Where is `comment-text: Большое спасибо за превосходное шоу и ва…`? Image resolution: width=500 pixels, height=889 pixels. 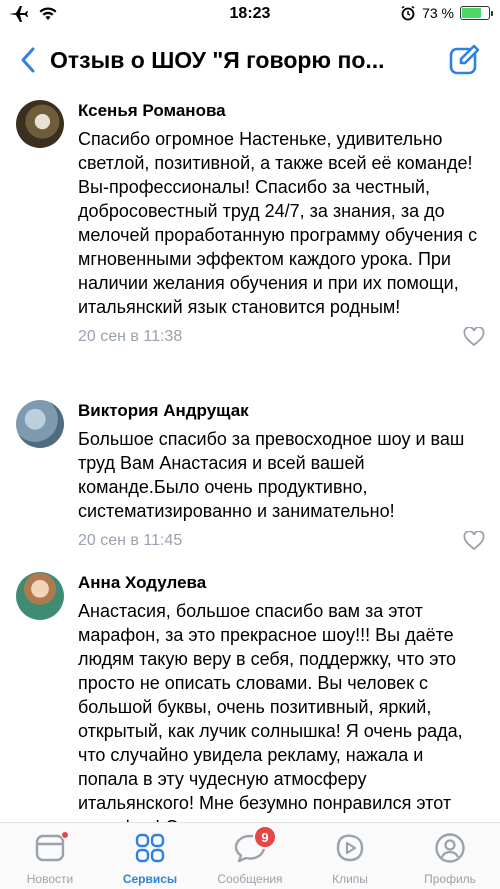 comment-text: Большое спасибо за превосходное шоу и ва… is located at coordinates (271, 475).